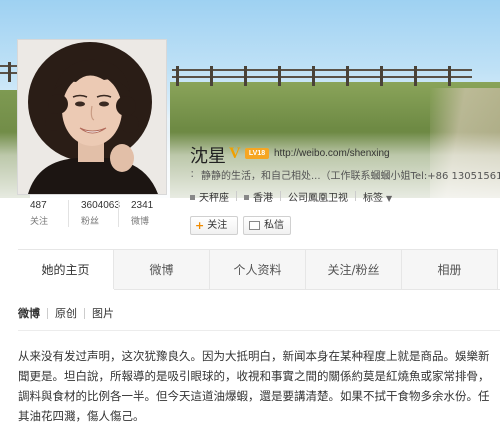 The height and width of the screenshot is (434, 500). What do you see at coordinates (450, 269) in the screenshot?
I see `tab-album: 相册` at bounding box center [450, 269].